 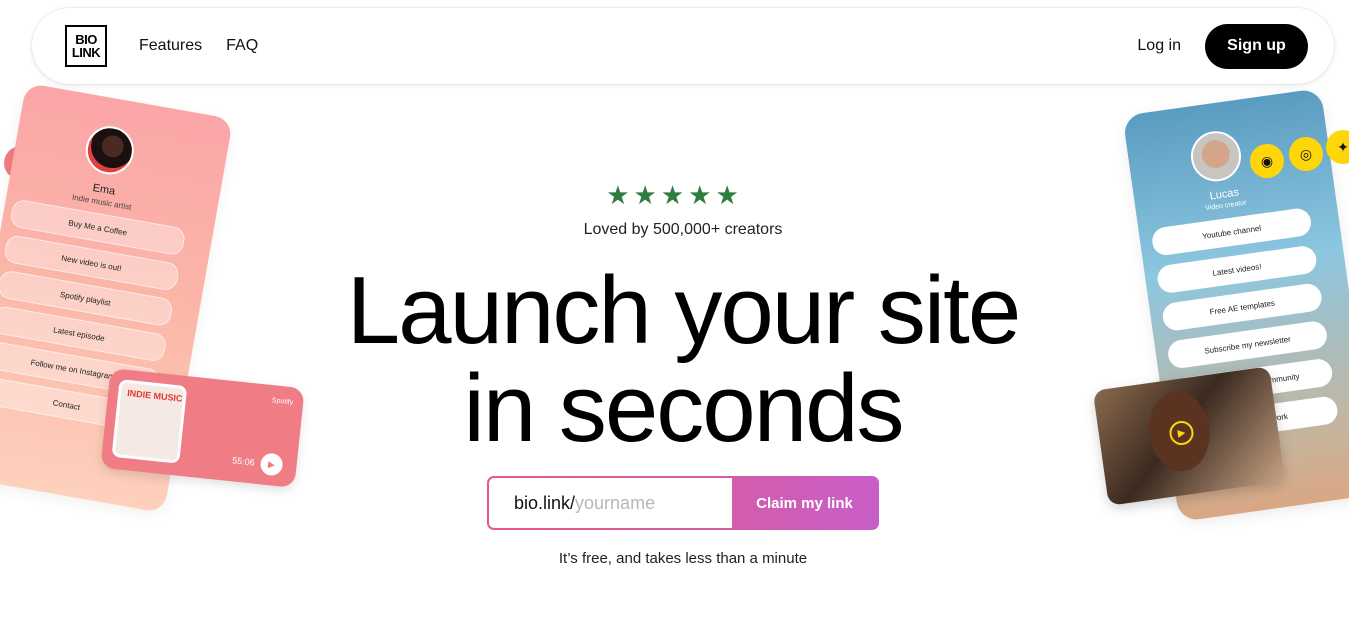 What do you see at coordinates (683, 310) in the screenshot?
I see `headline-line1: Launch your site` at bounding box center [683, 310].